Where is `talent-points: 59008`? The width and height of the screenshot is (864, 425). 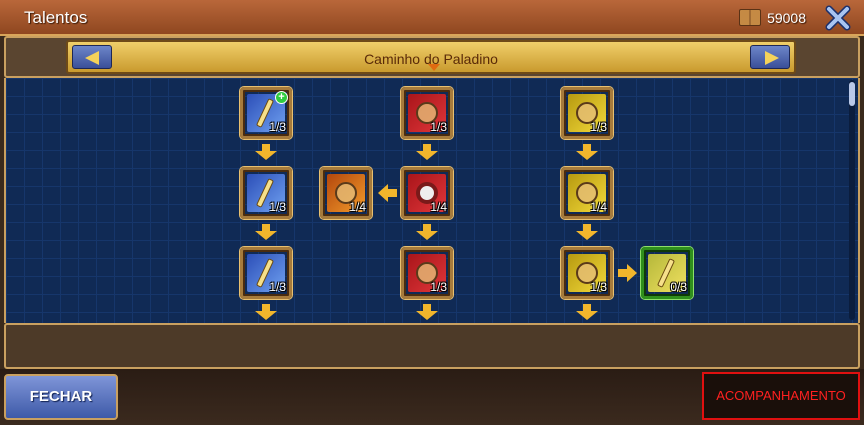
talent-points: 59008 is located at coordinates (772, 17).